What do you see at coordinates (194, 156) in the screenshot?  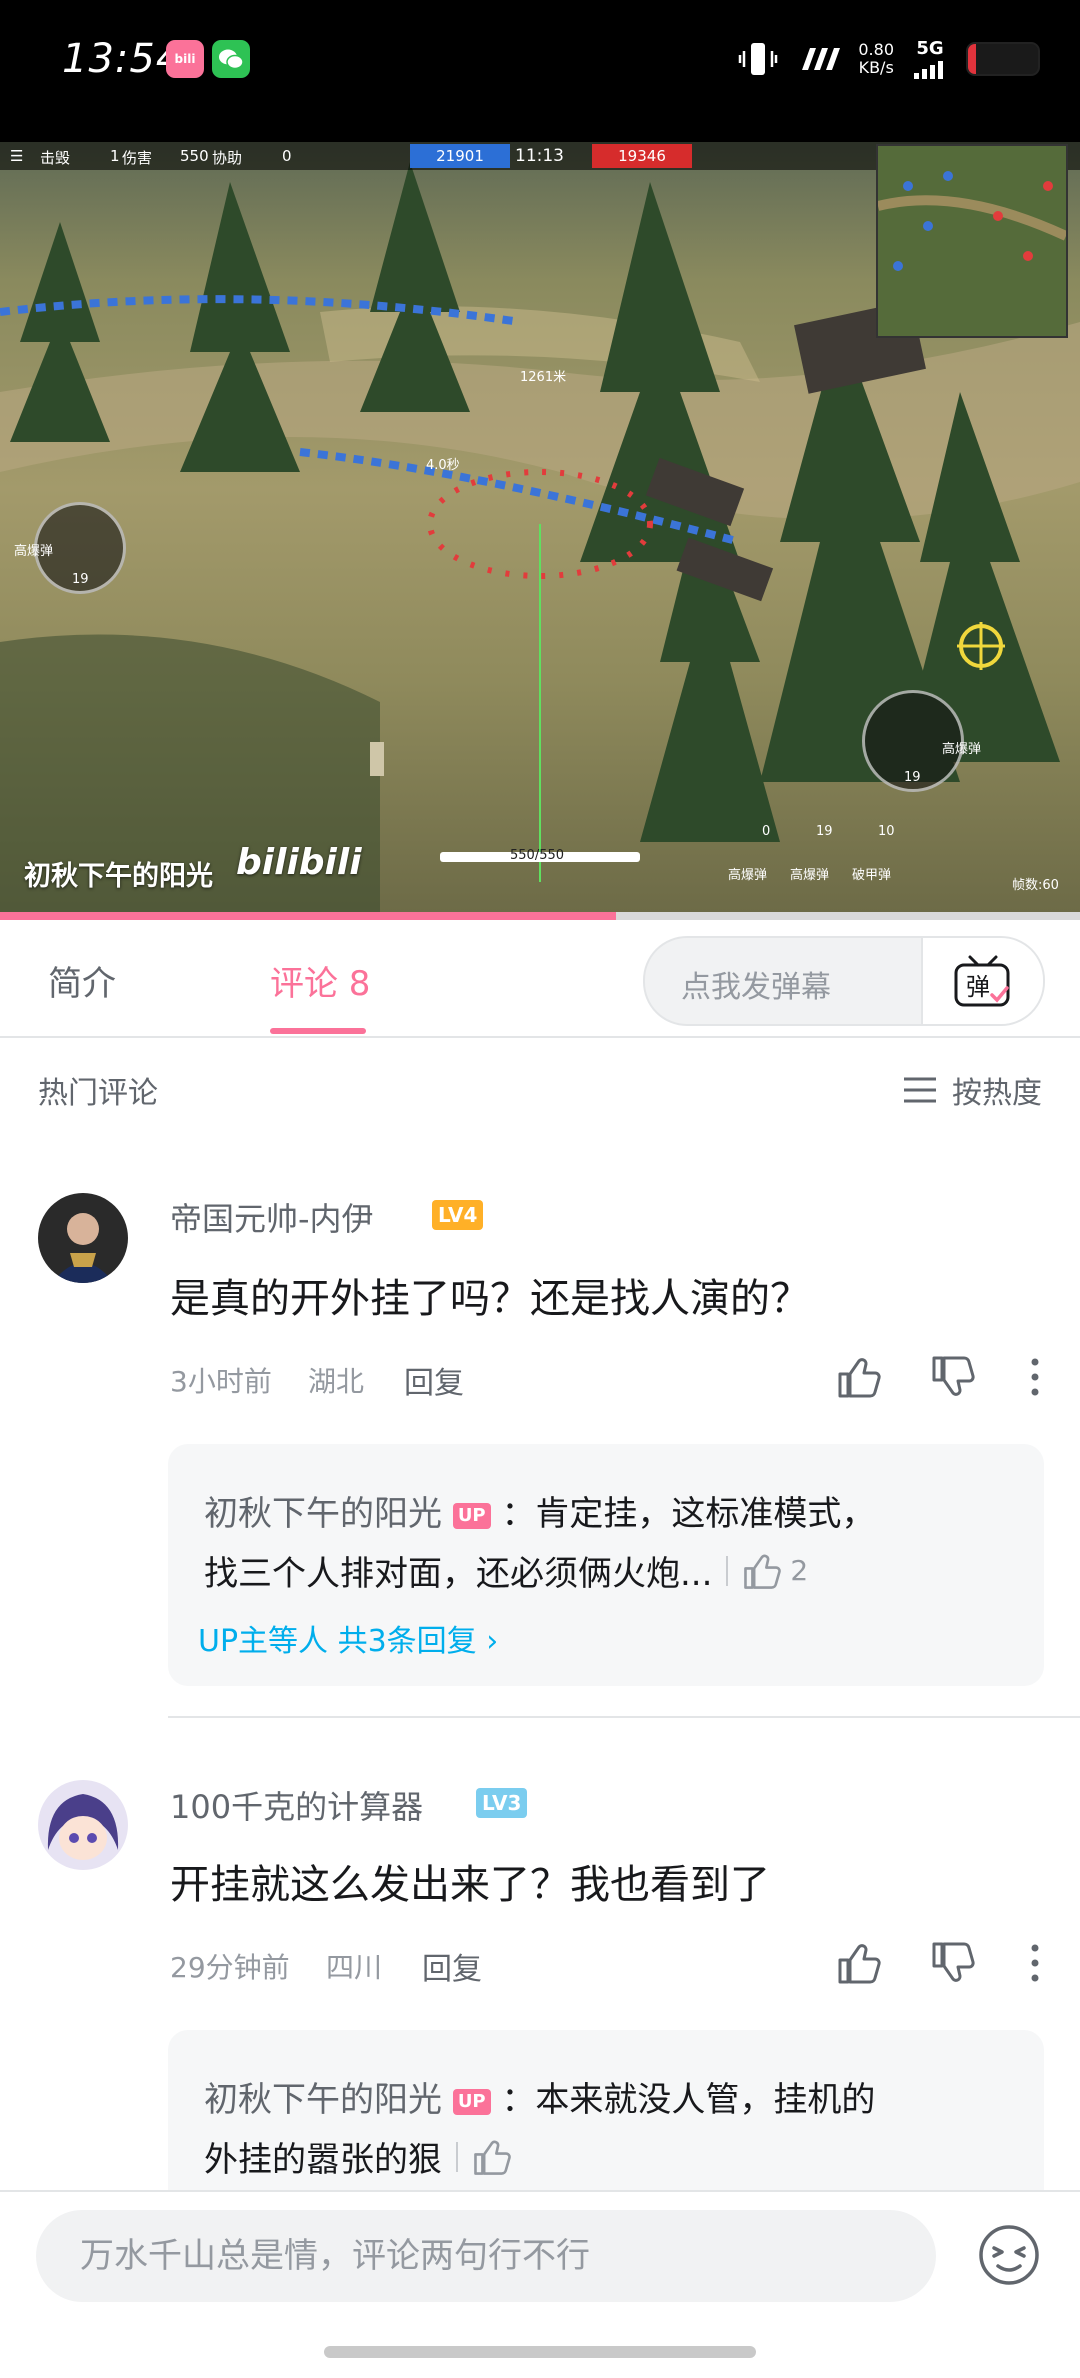 I see `hud-damage-value: 550` at bounding box center [194, 156].